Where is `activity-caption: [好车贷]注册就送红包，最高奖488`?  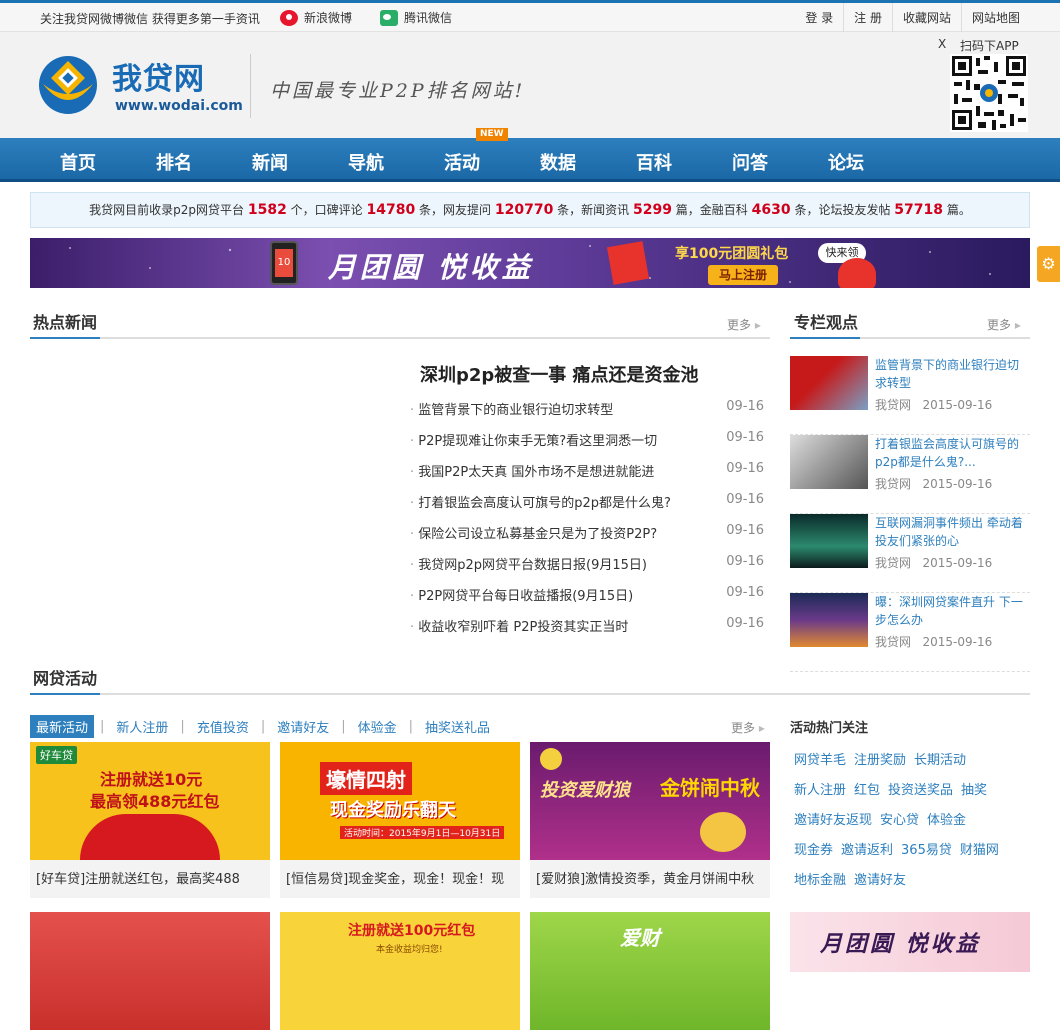 activity-caption: [好车贷]注册就送红包，最高奖488 is located at coordinates (150, 879).